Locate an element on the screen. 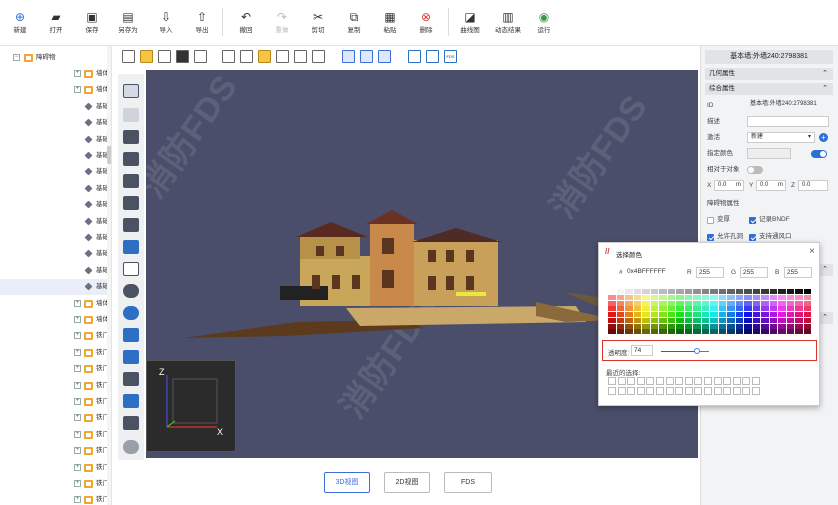  delete-button: ⊗ 删除 is located at coordinates (426, 21).